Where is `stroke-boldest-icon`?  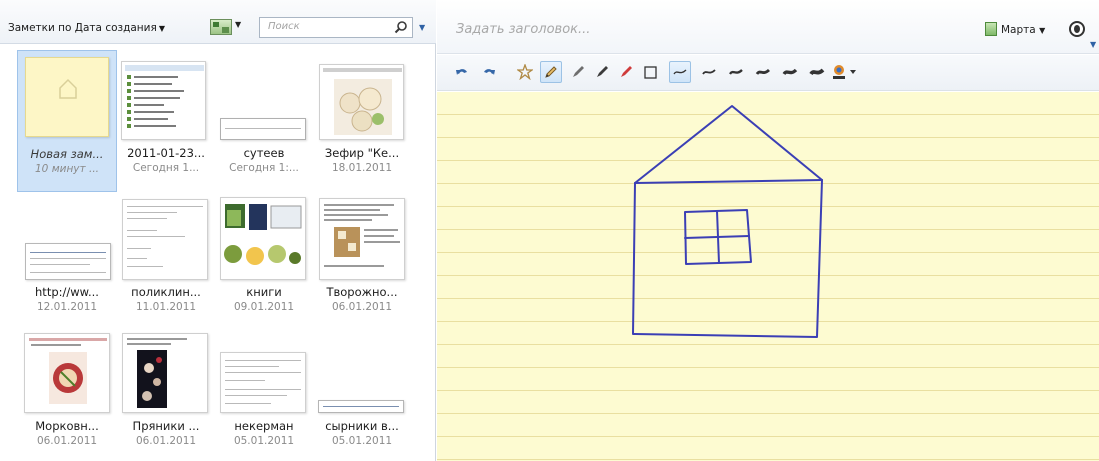 stroke-boldest-icon is located at coordinates (817, 72).